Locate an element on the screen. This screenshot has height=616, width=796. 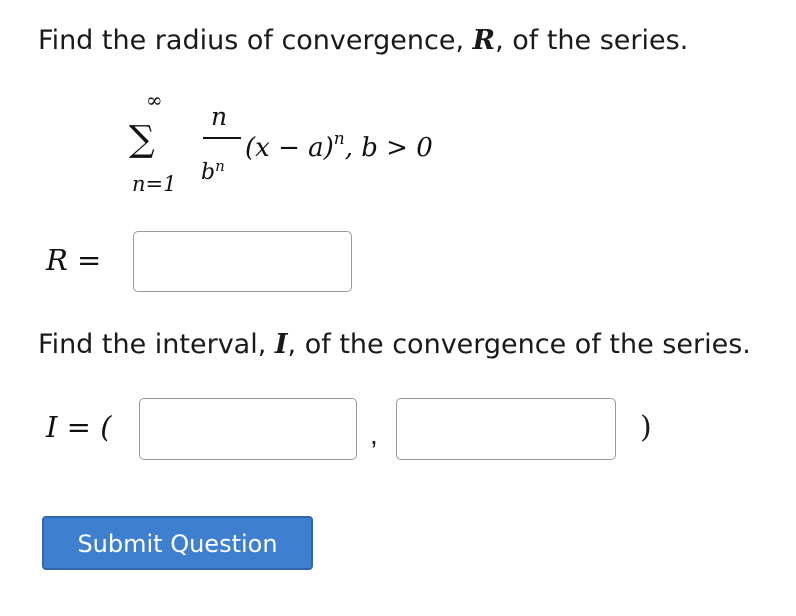
sum-upper-limit: ∞ is located at coordinates (154, 100).